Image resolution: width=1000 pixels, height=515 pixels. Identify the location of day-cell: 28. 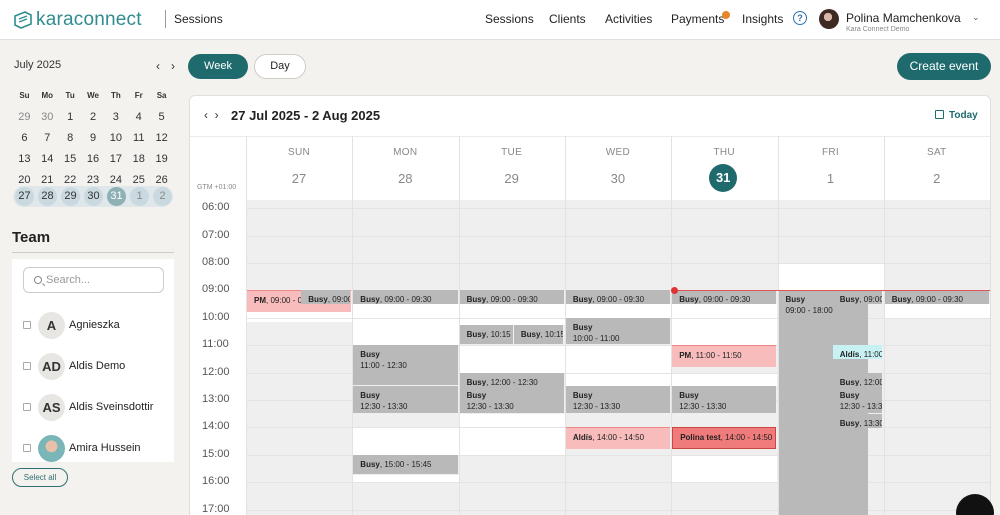
(47, 196).